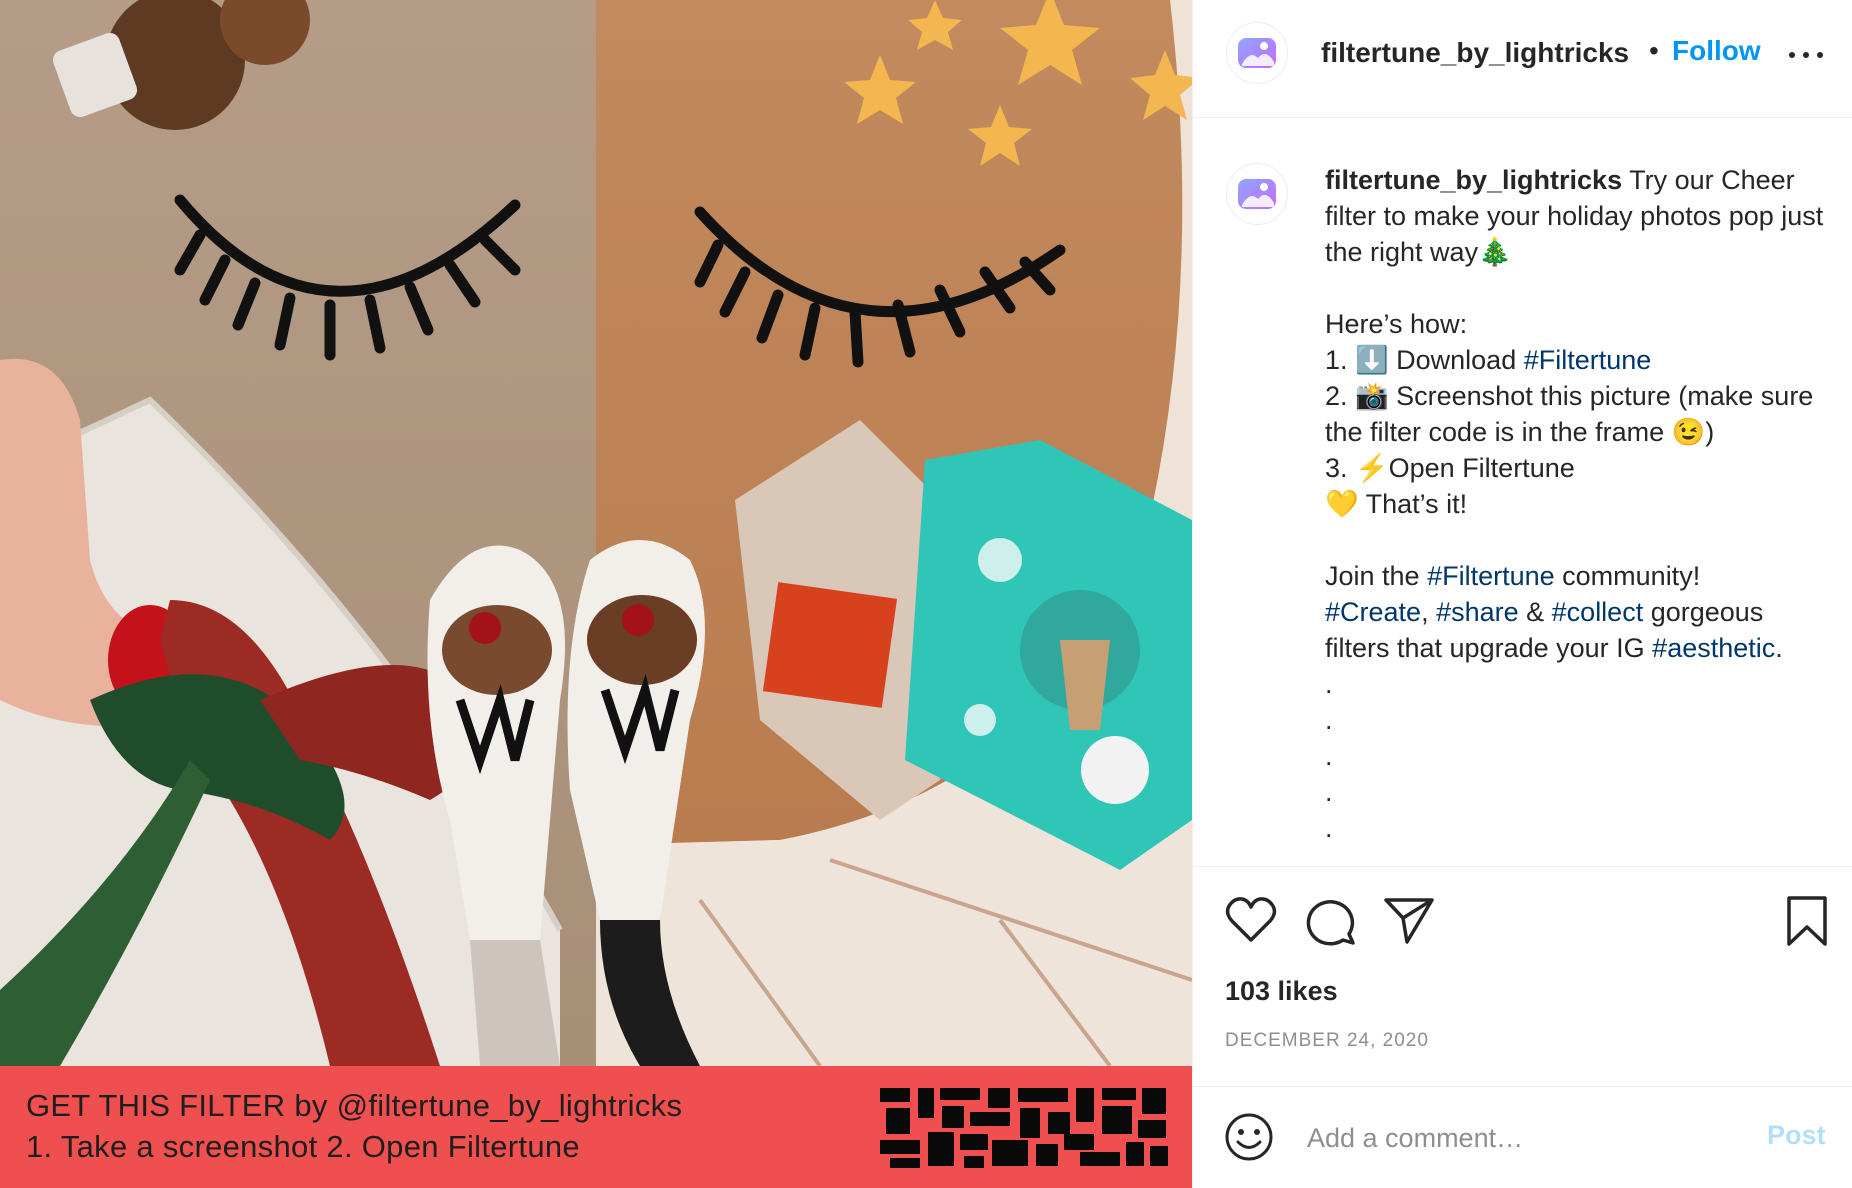 This screenshot has width=1852, height=1188. I want to click on banner-instructions: 1. Take a screenshot 2. Open Filtertune, so click(303, 1146).